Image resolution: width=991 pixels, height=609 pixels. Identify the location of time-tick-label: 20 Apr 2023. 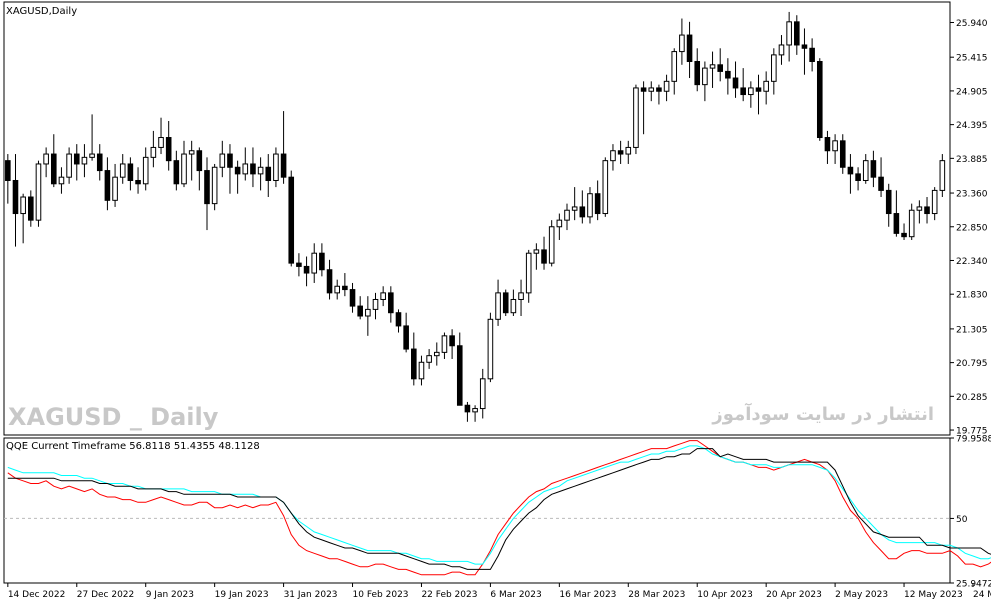
(794, 595).